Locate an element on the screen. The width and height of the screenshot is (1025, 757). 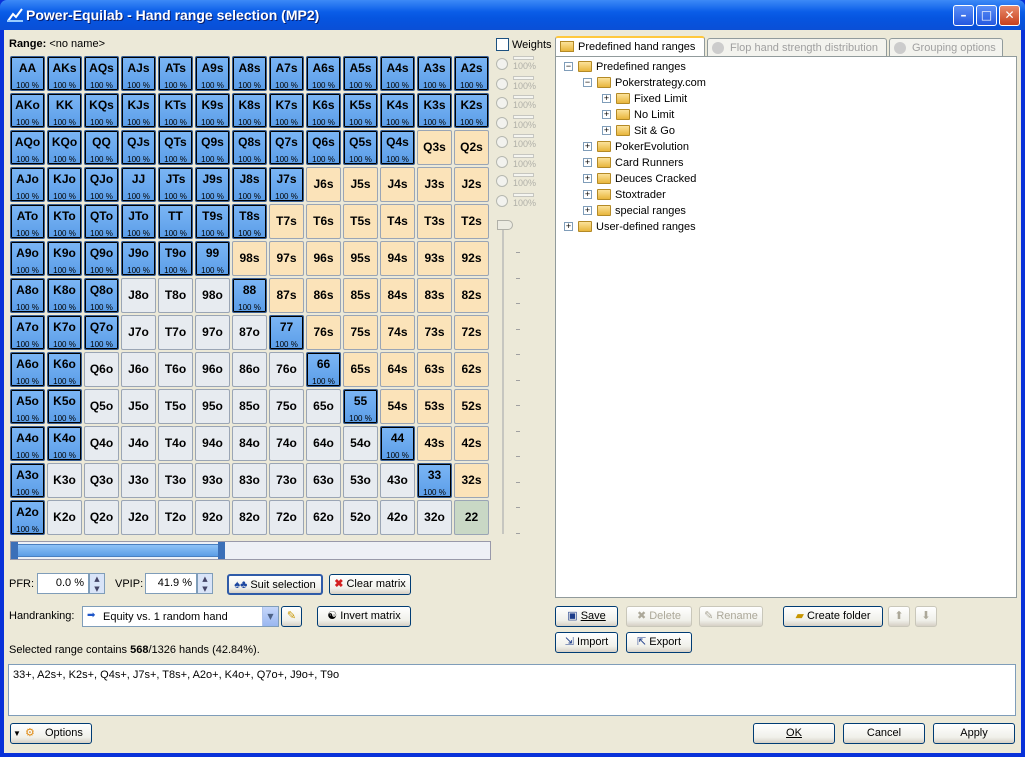
hand-cell: A5s 100 % is located at coordinates (360, 73).